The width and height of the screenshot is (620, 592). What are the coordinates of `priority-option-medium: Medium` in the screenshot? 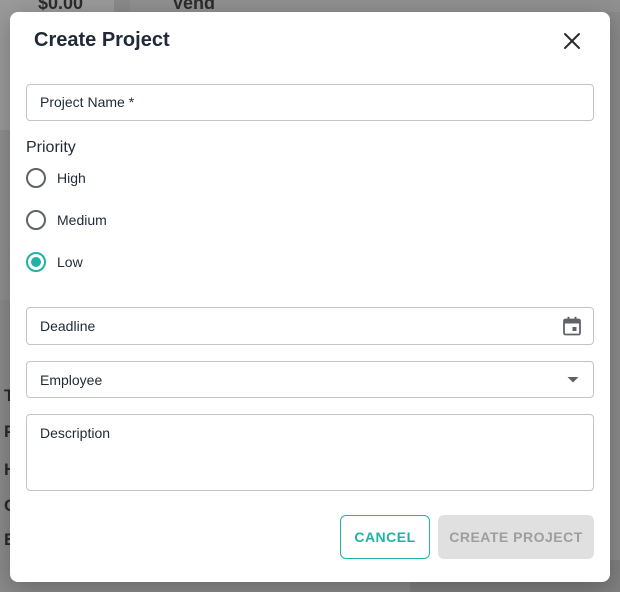 It's located at (66, 220).